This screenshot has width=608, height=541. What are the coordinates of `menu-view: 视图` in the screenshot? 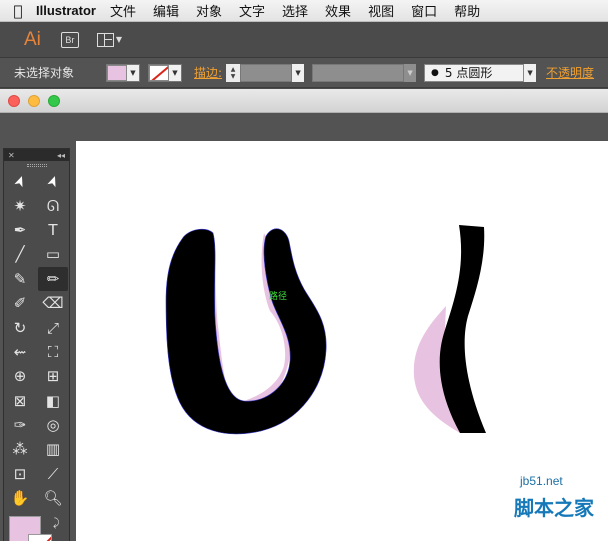 It's located at (381, 10).